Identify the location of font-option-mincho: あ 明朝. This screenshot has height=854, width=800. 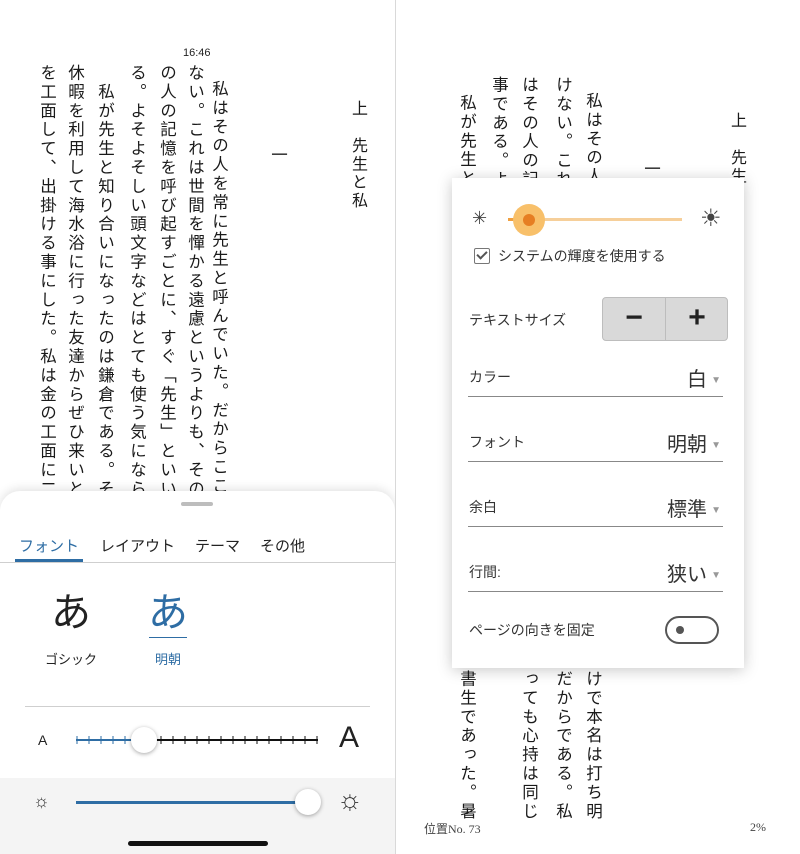
(168, 628).